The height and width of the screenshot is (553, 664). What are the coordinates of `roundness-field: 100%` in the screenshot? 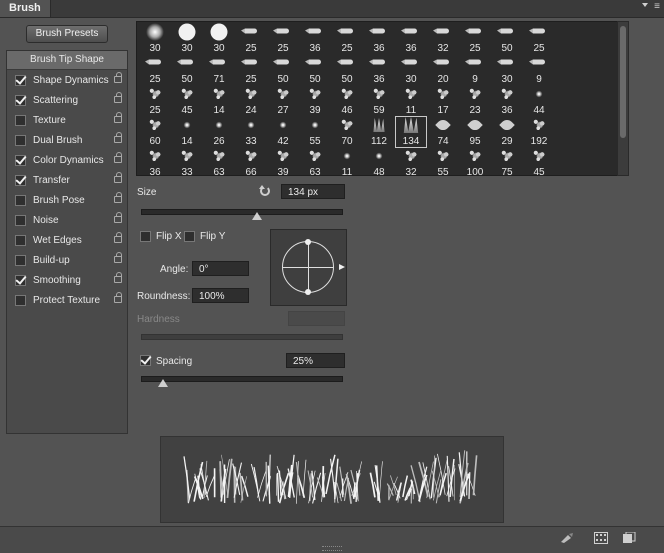 It's located at (220, 295).